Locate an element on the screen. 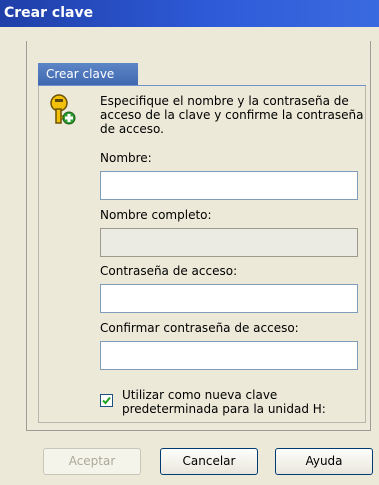 This screenshot has height=485, width=379. nombre-input is located at coordinates (229, 185).